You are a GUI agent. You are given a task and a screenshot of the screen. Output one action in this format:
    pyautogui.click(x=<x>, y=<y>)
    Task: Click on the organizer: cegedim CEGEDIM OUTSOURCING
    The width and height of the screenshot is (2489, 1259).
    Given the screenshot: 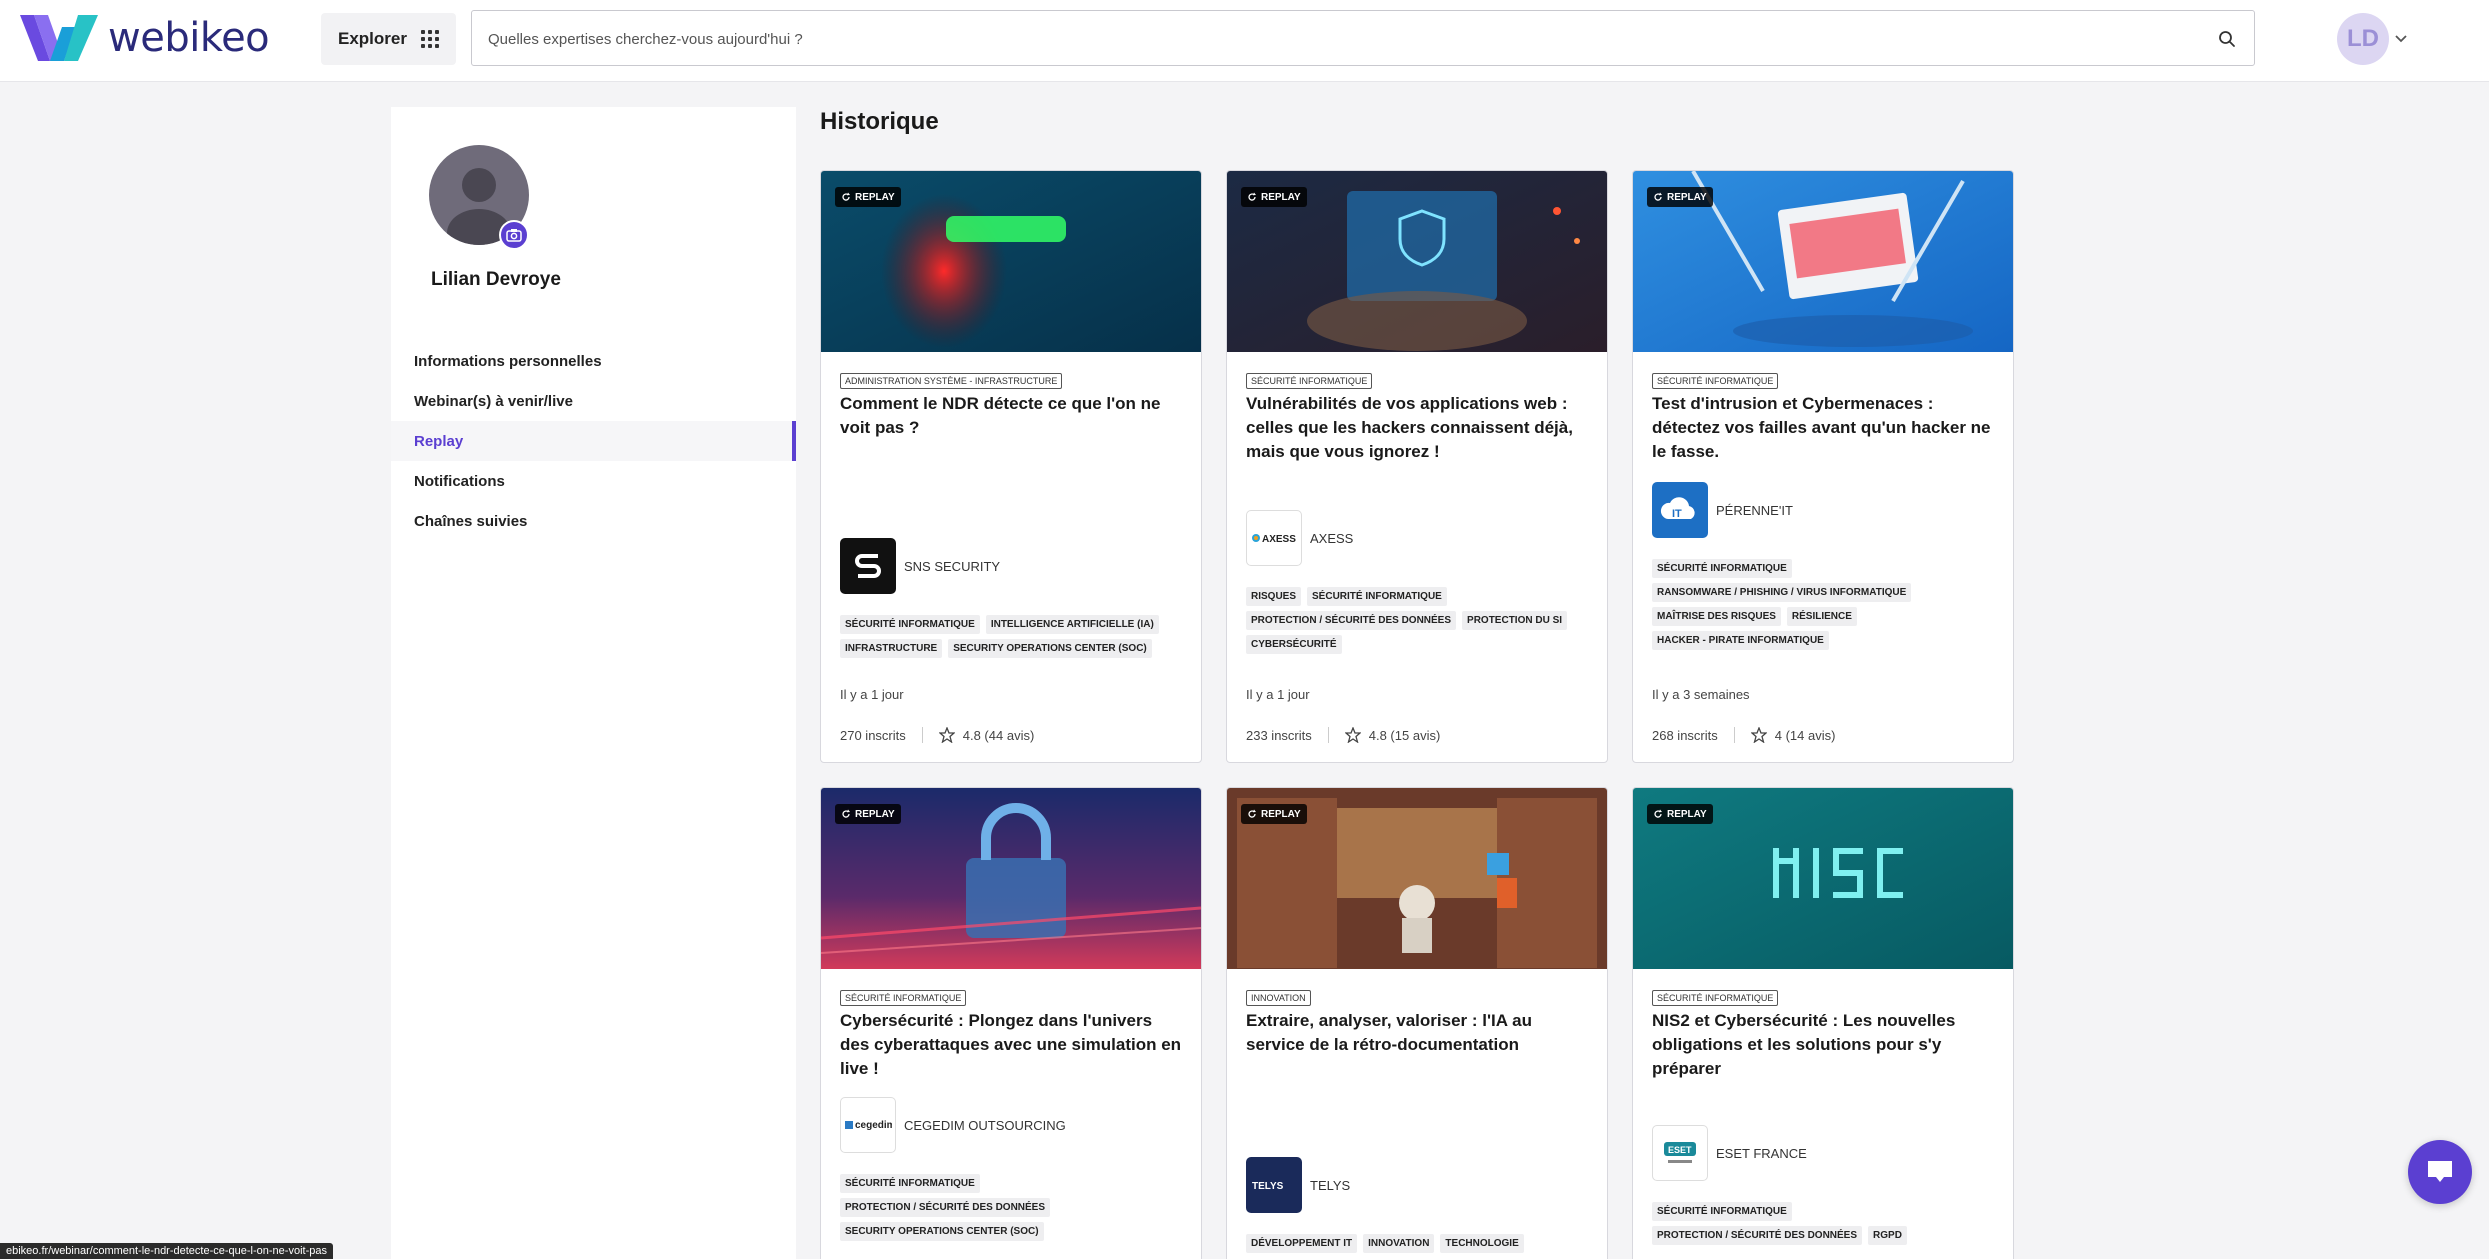 What is the action you would take?
    pyautogui.click(x=953, y=1125)
    